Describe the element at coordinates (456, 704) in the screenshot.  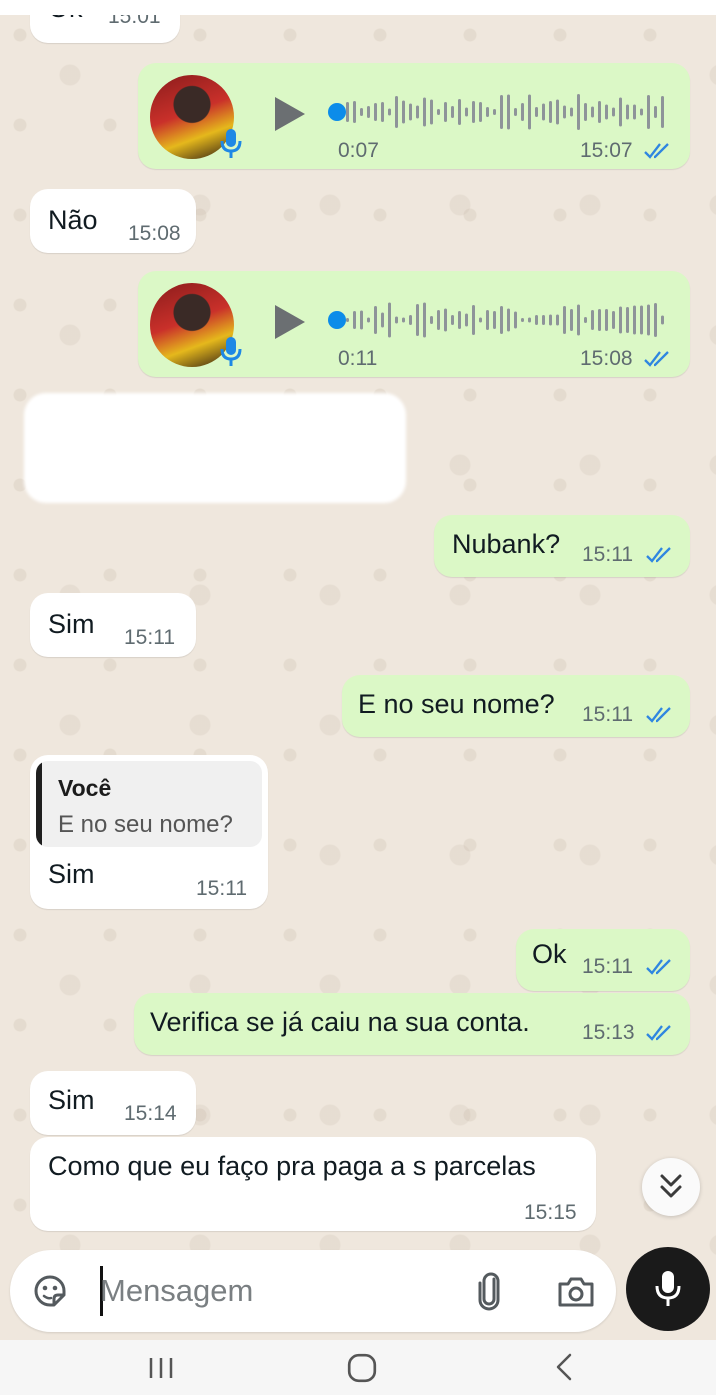
I see `message-text: E no seu nome?` at that location.